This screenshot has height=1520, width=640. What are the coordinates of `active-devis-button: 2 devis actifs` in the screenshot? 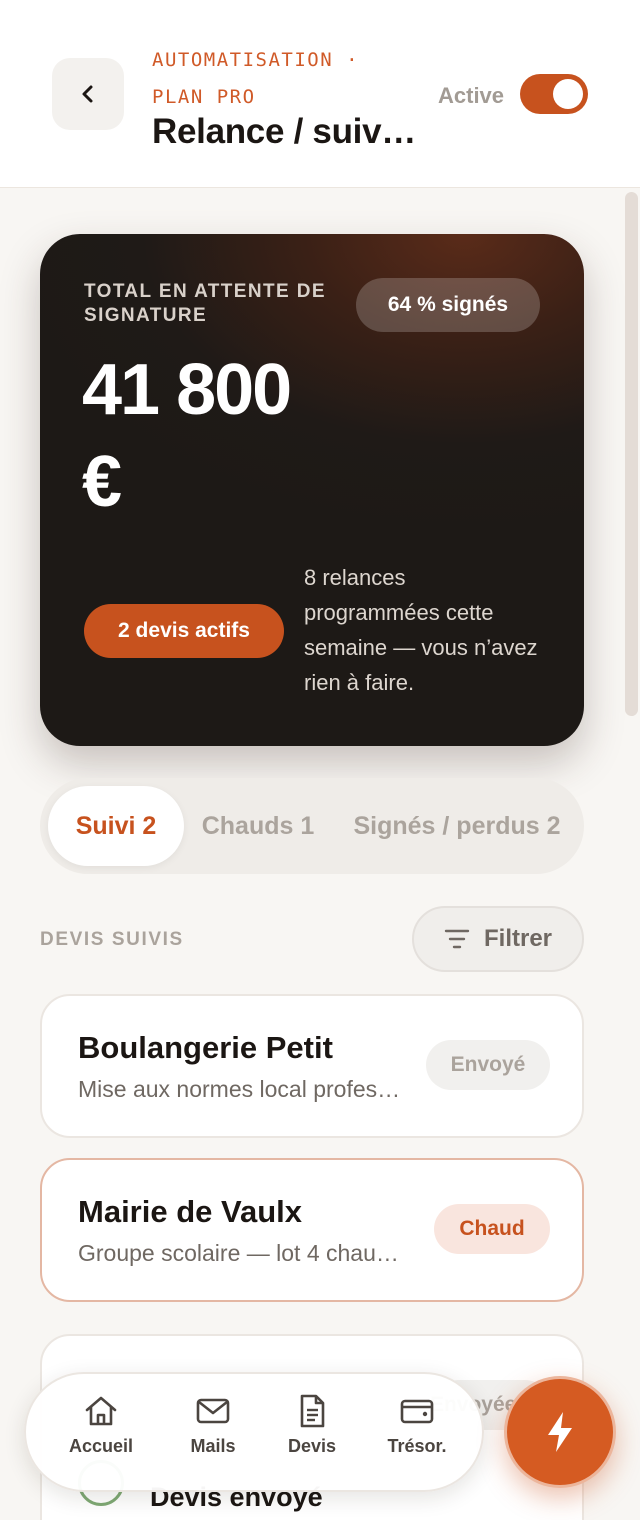 It's located at (184, 631).